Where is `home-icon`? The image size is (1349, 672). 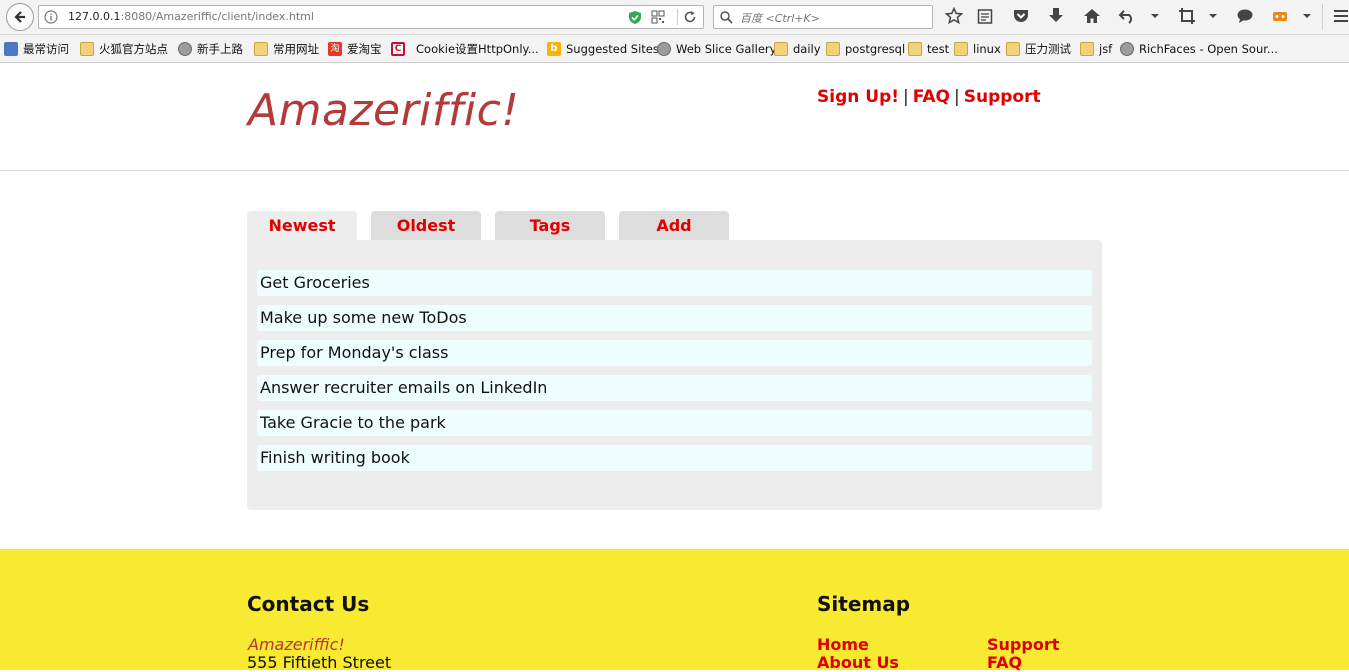 home-icon is located at coordinates (1092, 16).